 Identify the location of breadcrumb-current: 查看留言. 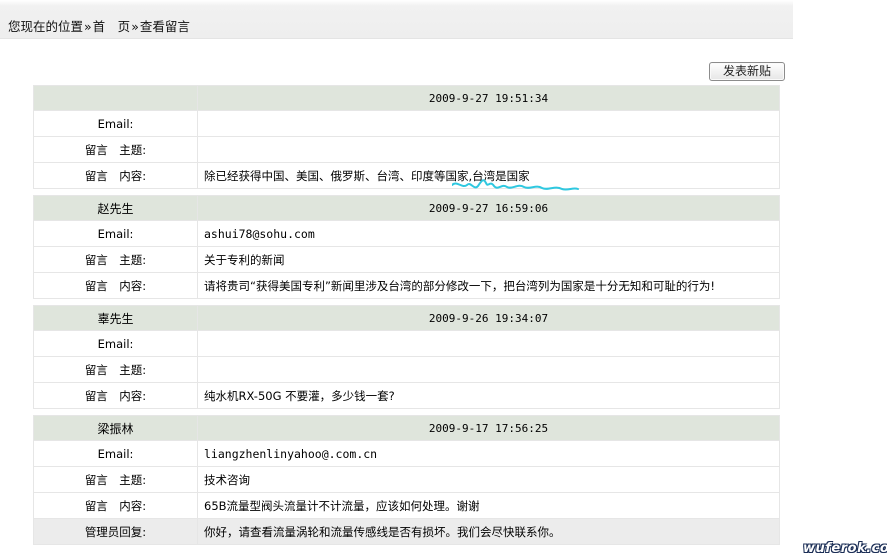
(164, 26).